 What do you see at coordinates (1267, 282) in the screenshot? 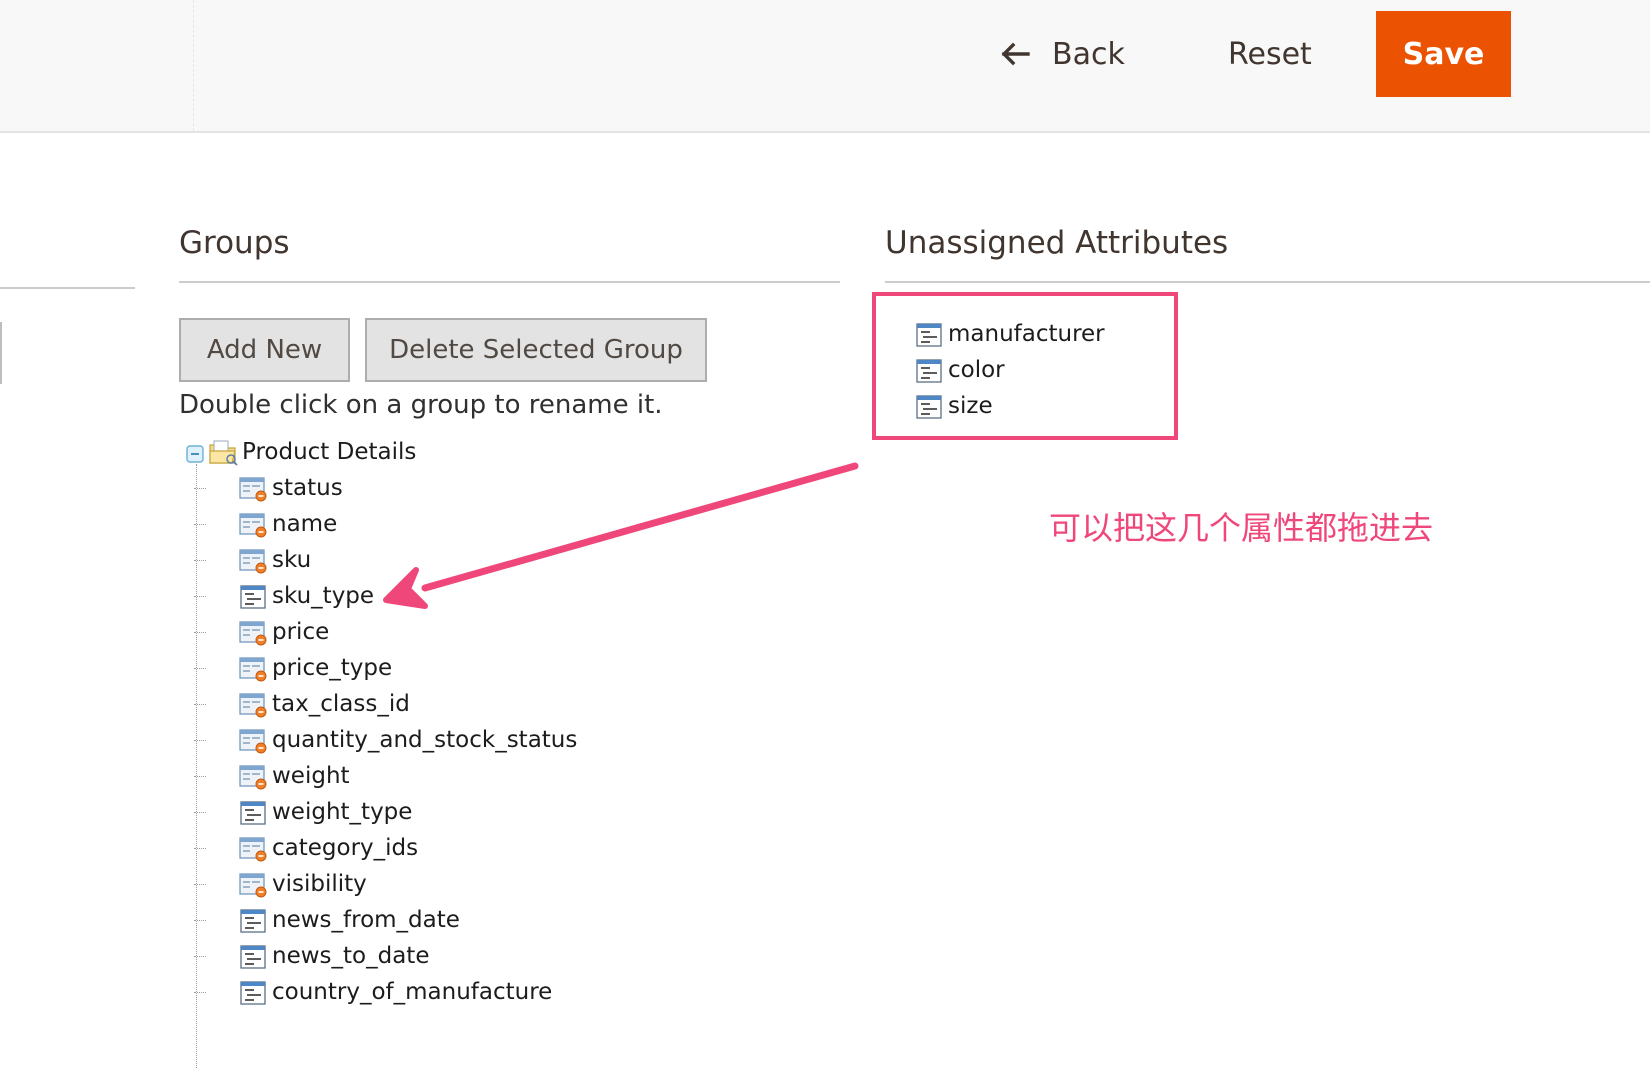
I see `unassigned-title-rule` at bounding box center [1267, 282].